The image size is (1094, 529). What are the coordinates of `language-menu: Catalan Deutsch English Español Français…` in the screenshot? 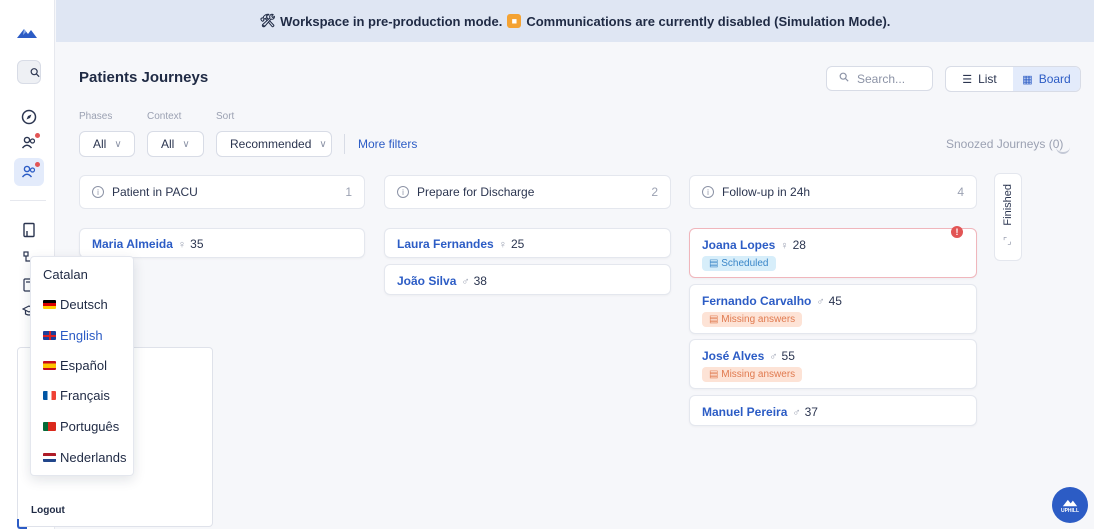 It's located at (82, 366).